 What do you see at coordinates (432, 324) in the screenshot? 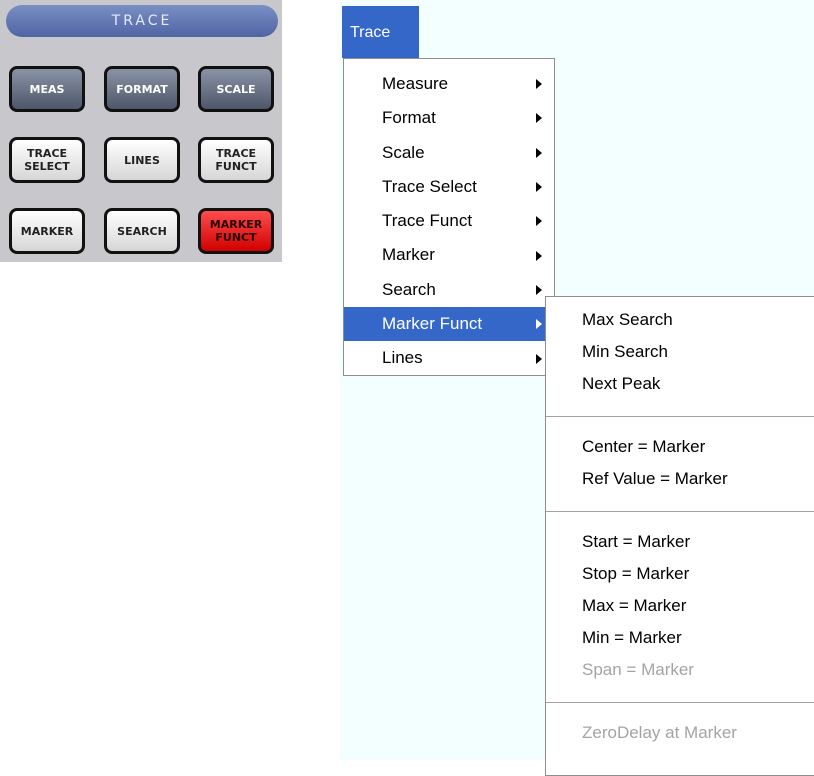
I see `menu-item-label: Marker Funct` at bounding box center [432, 324].